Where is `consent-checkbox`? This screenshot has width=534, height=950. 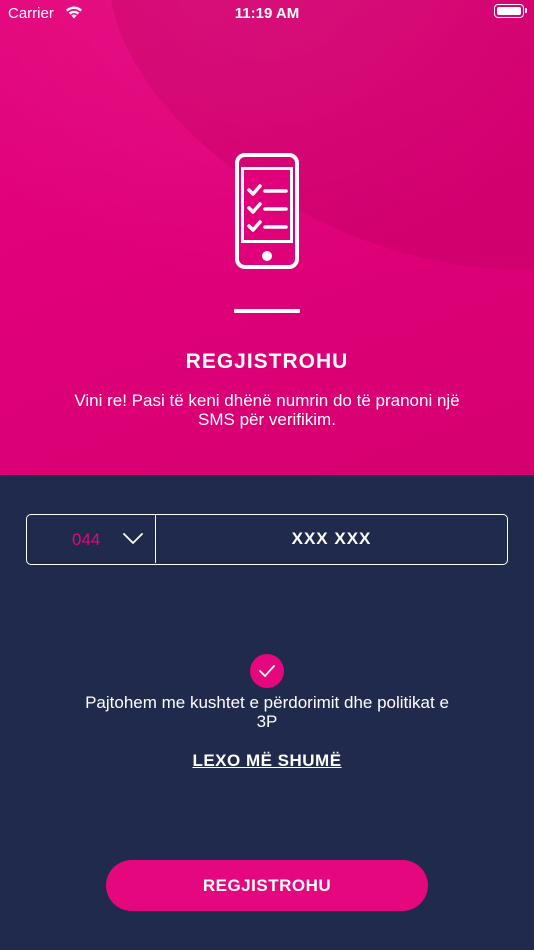
consent-checkbox is located at coordinates (267, 671).